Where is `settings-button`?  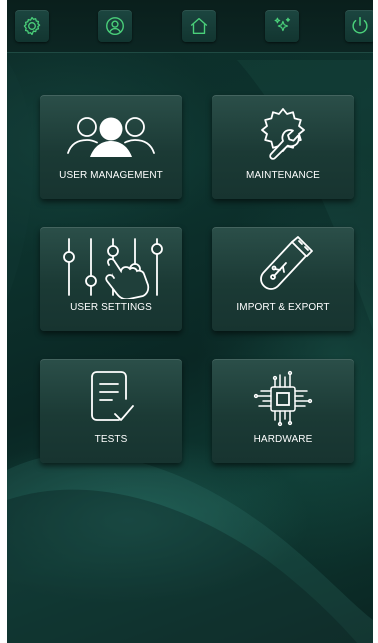 settings-button is located at coordinates (32, 26).